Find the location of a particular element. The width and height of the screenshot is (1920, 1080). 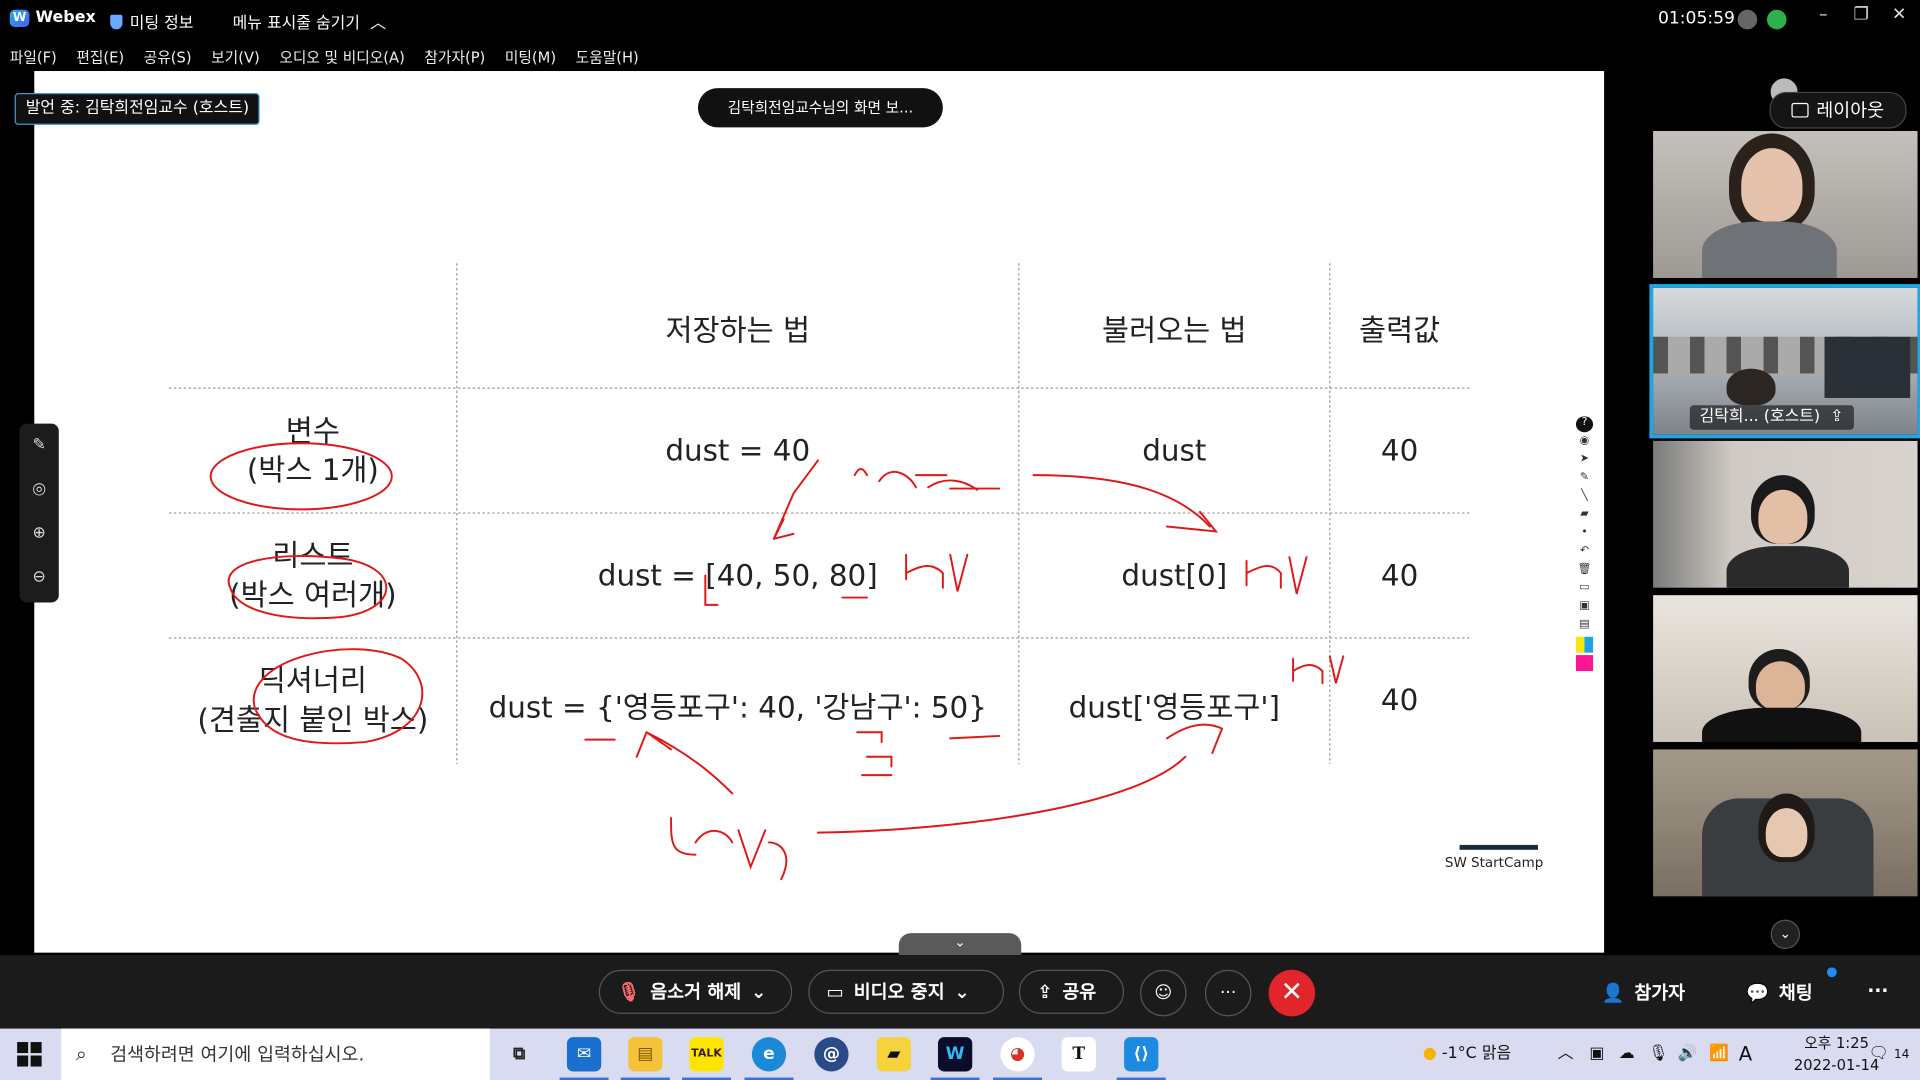

weather-text: -1°C 맑음 is located at coordinates (1476, 1053).